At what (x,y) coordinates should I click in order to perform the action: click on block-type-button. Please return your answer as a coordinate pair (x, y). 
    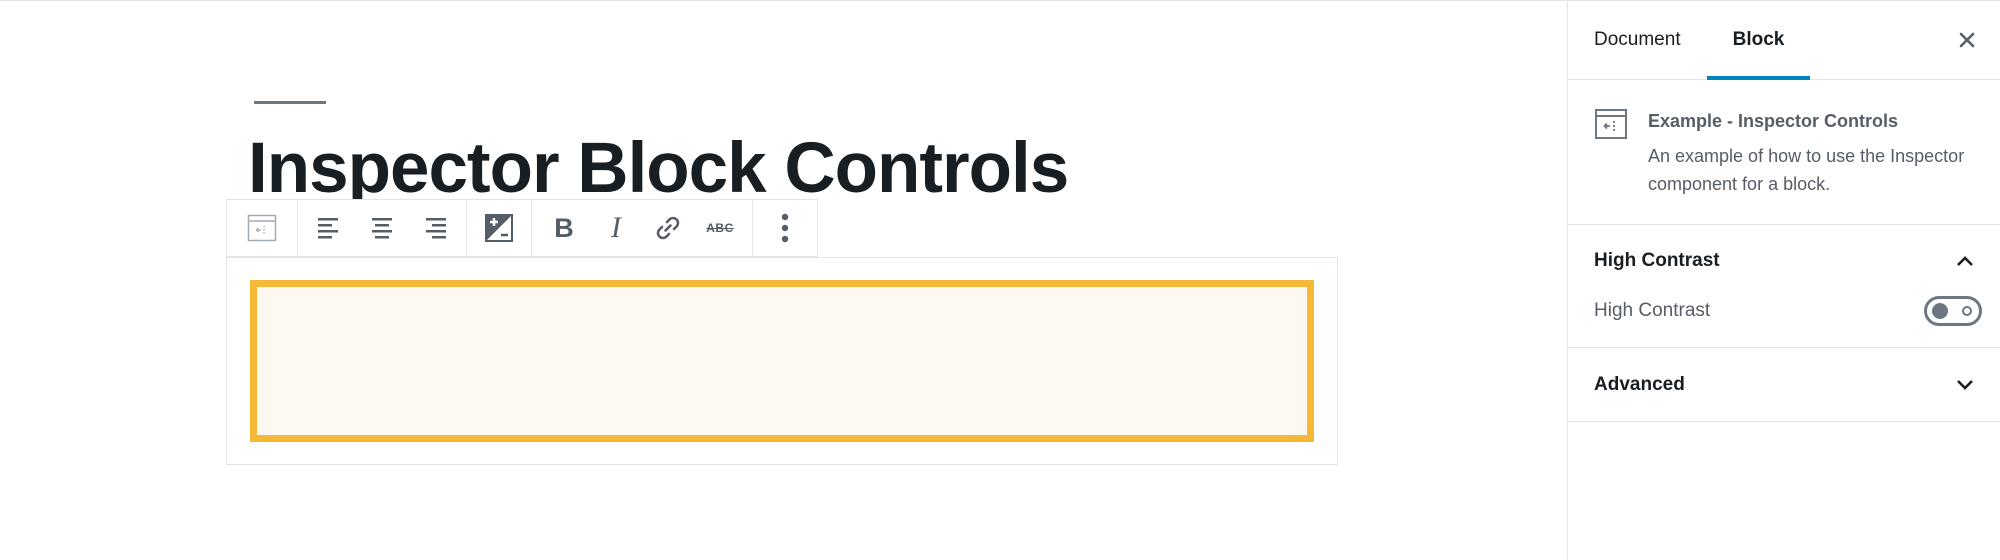
    Looking at the image, I should click on (262, 228).